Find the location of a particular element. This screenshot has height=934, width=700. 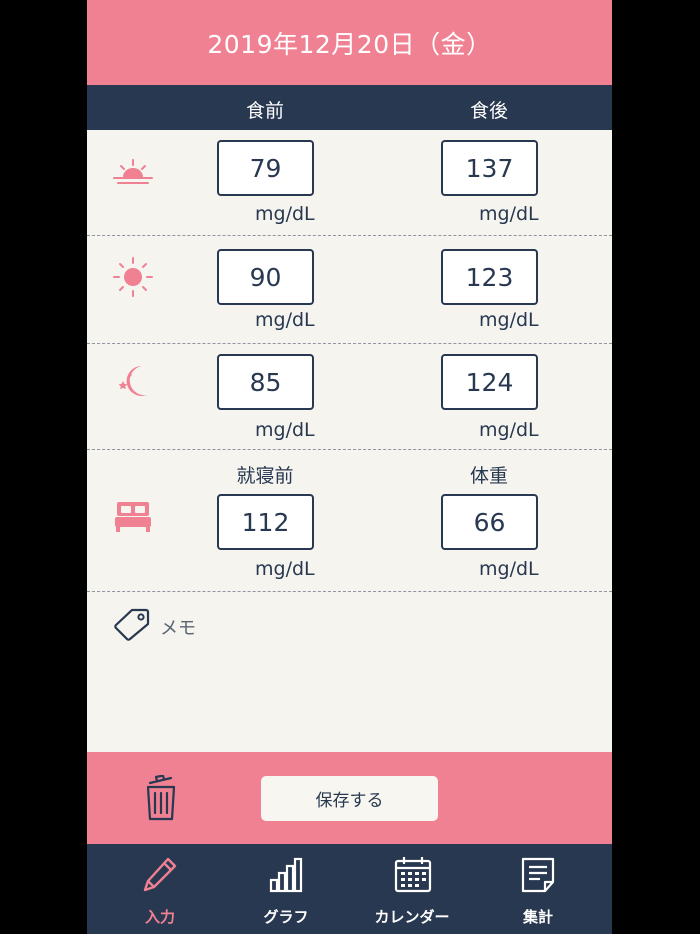

tab-calendar: カレンダー is located at coordinates (412, 889).